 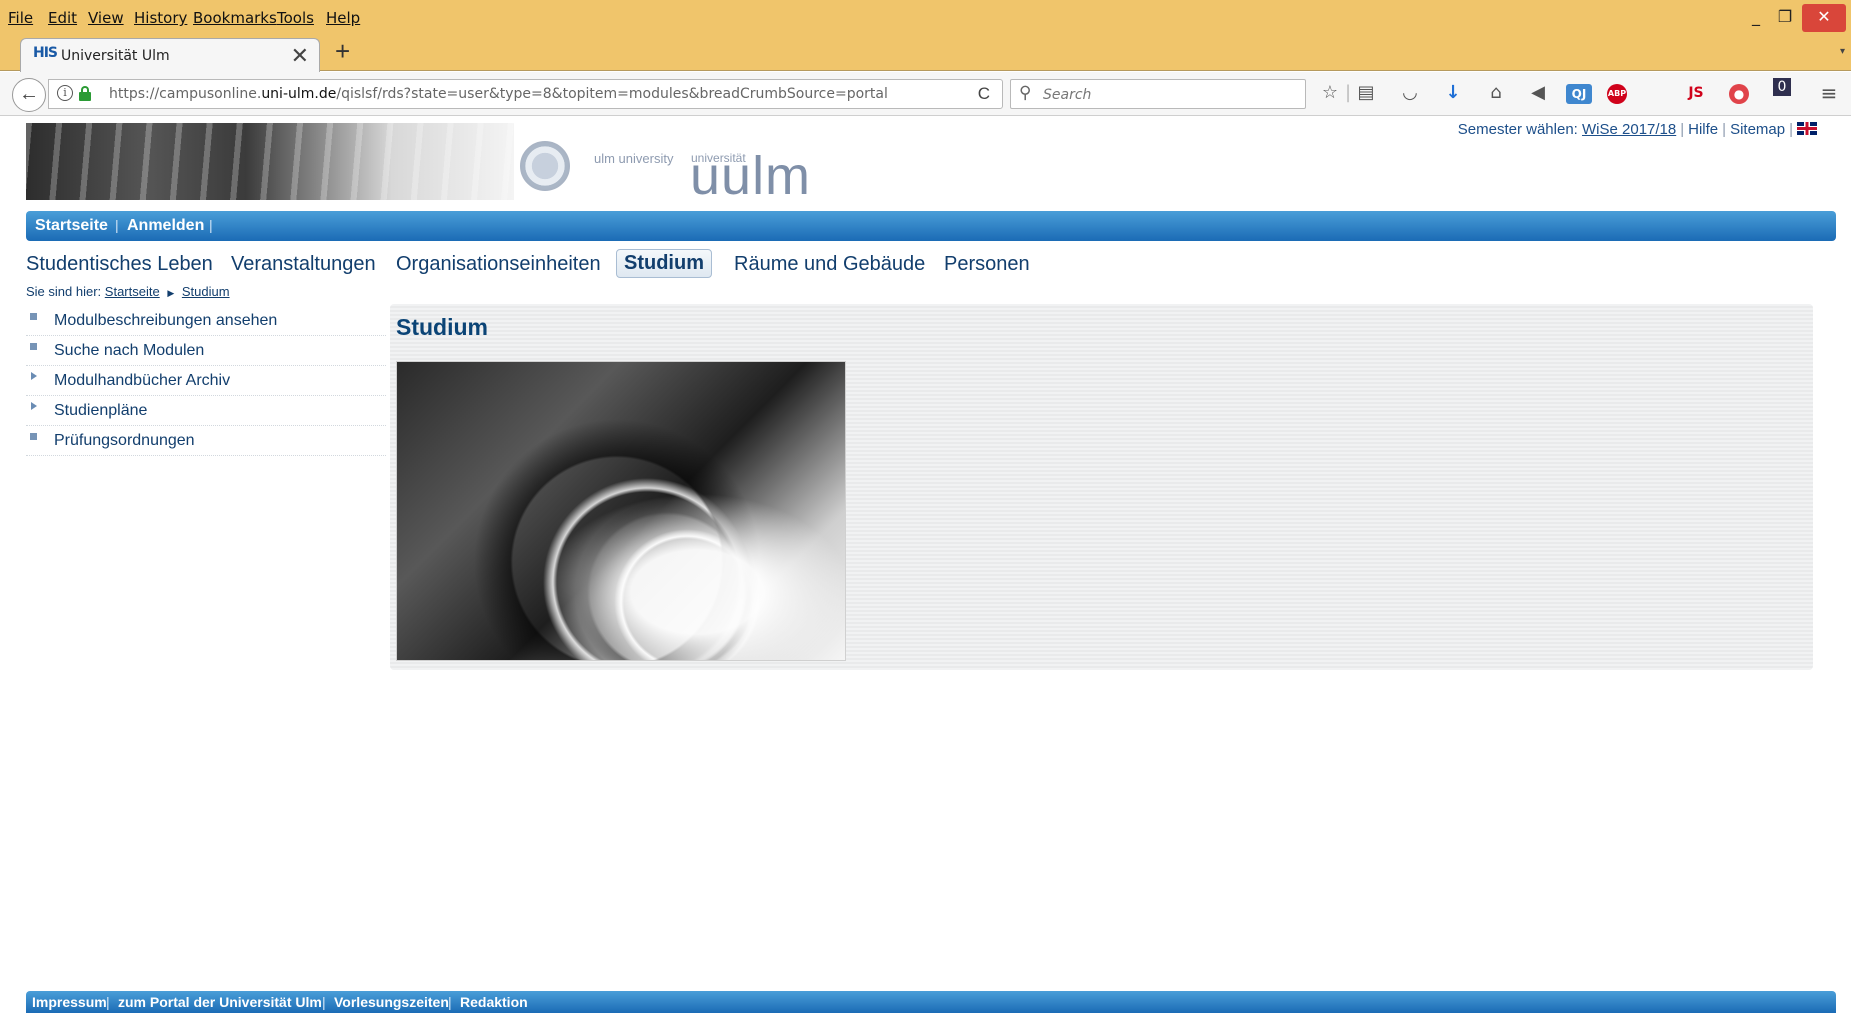 I want to click on back-arrow-icon: ←, so click(x=29, y=94).